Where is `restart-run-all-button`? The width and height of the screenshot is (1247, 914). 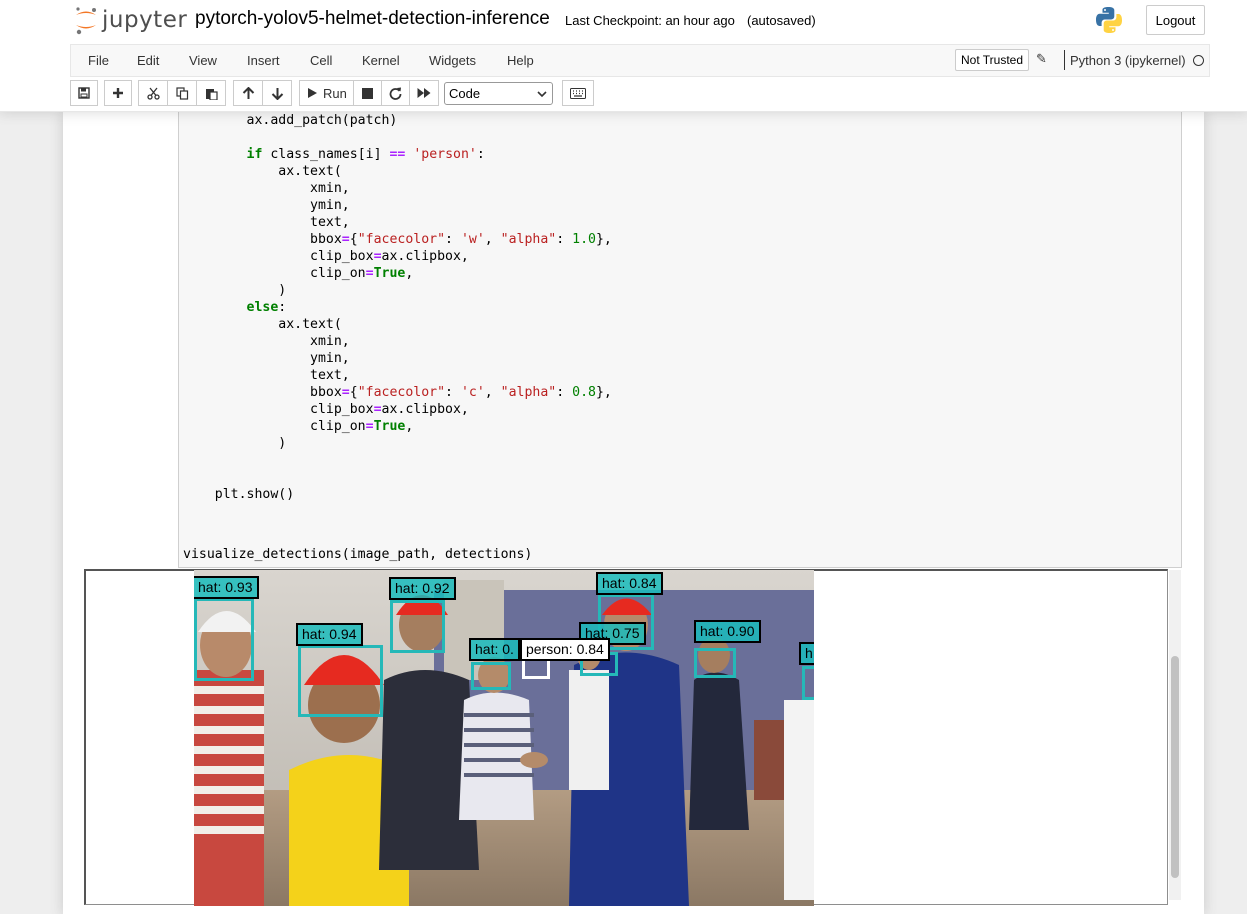 restart-run-all-button is located at coordinates (424, 93).